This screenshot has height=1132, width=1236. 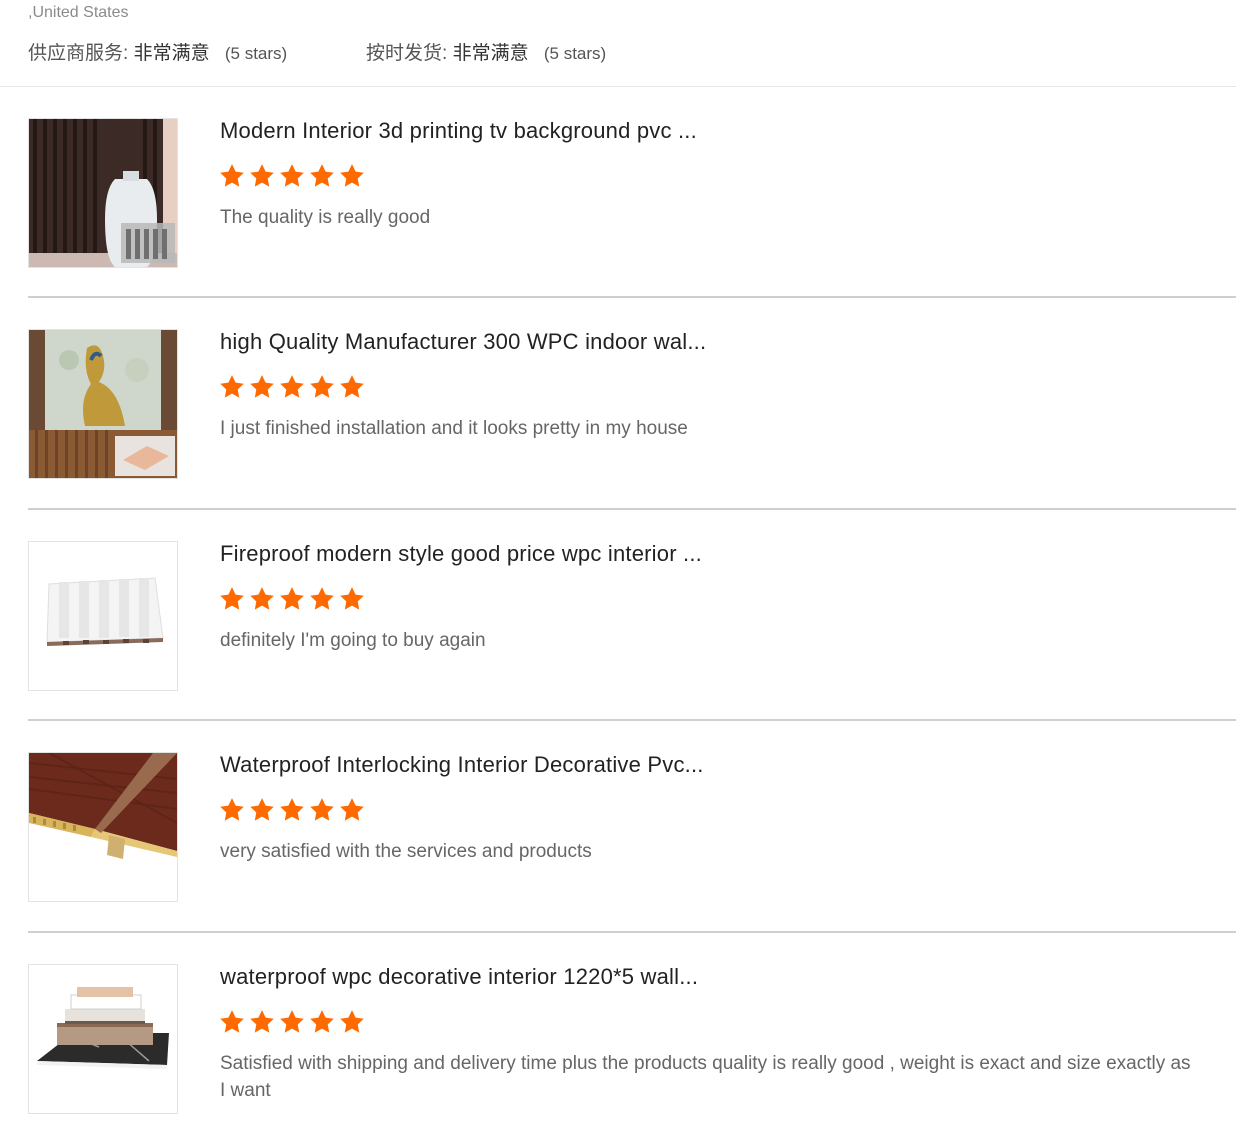 I want to click on rating-on-time-delivery: 按时发货: 非常满意 (5 stars), so click(x=486, y=51).